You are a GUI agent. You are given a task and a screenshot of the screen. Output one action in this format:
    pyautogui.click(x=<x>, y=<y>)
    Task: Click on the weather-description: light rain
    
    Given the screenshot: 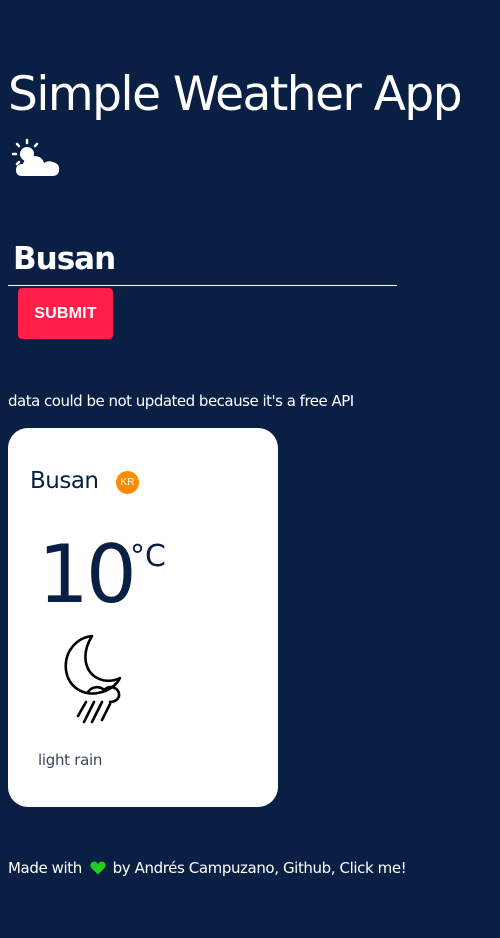 What is the action you would take?
    pyautogui.click(x=70, y=760)
    